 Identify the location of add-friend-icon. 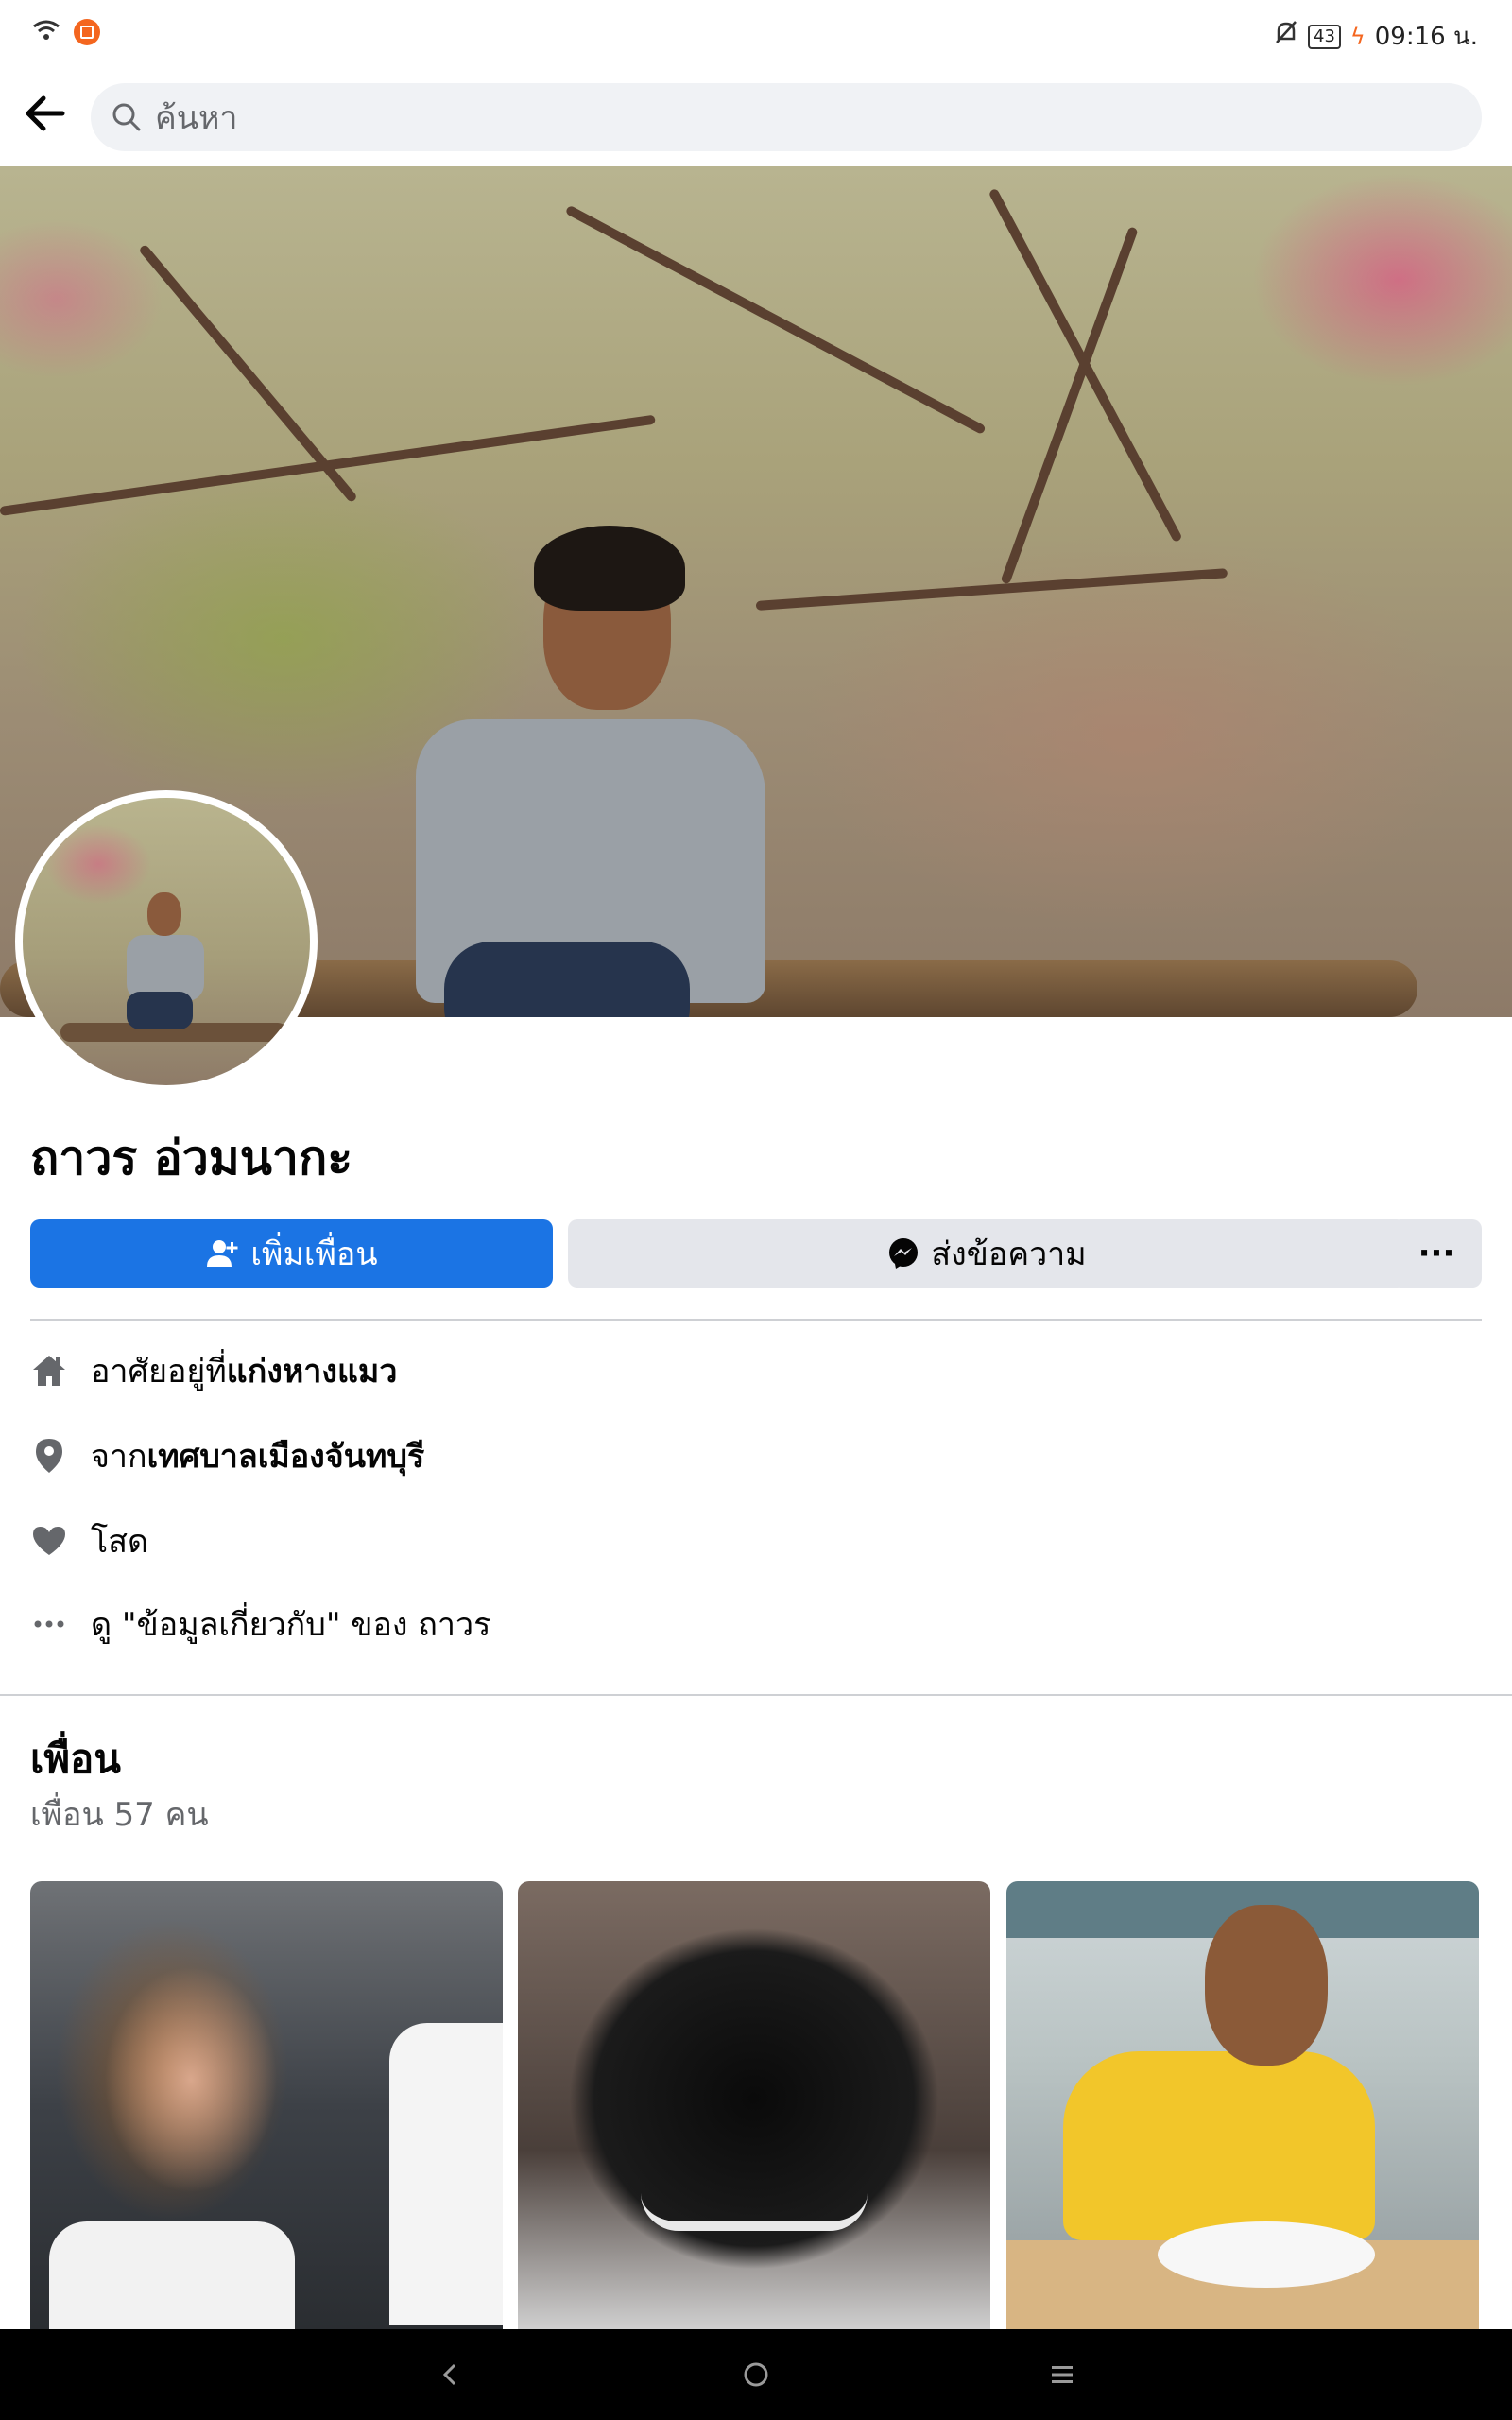
(222, 1253).